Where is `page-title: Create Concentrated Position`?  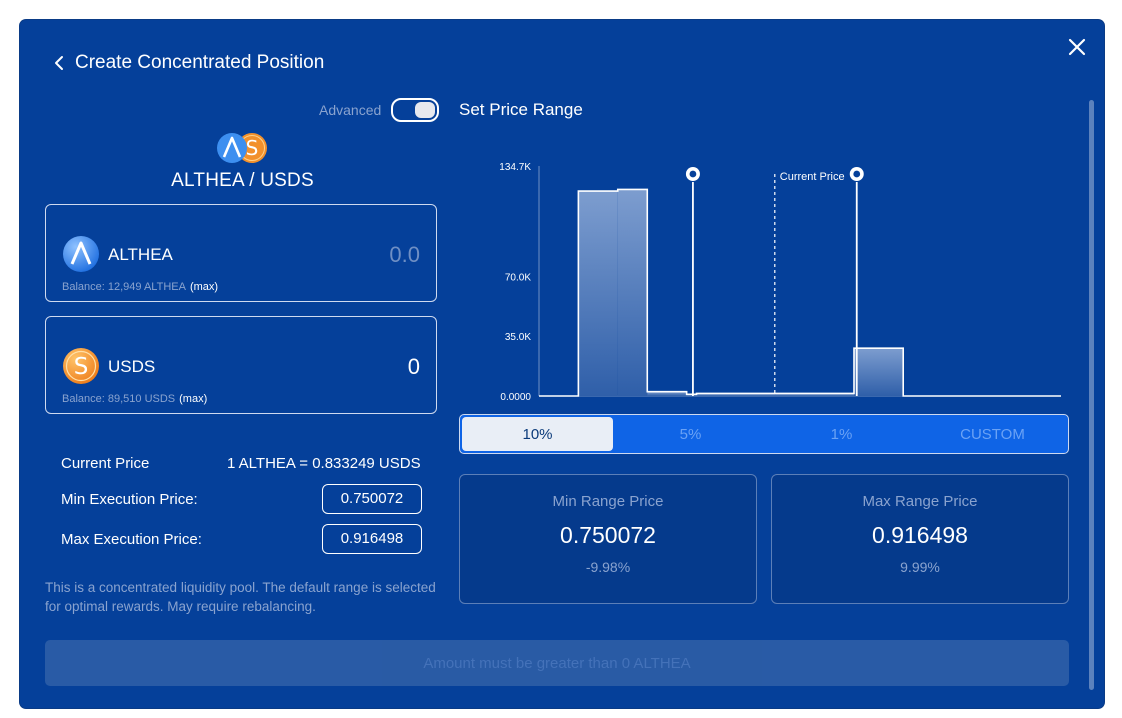
page-title: Create Concentrated Position is located at coordinates (200, 62).